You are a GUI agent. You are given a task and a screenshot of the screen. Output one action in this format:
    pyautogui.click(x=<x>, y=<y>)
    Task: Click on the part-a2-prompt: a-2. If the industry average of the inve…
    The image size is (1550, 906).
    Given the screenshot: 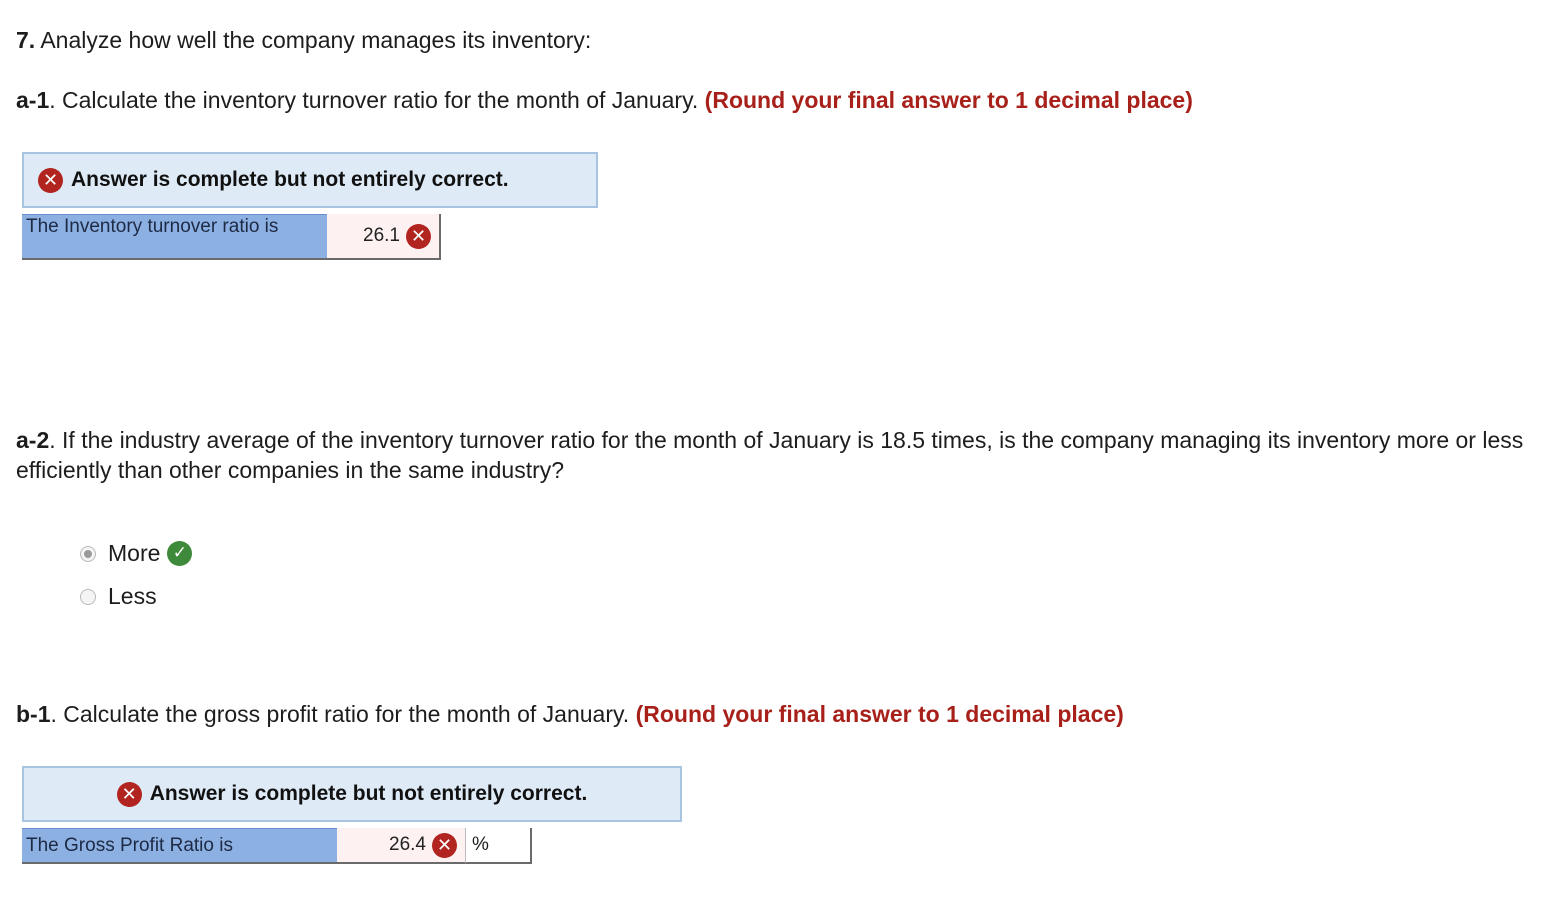 What is the action you would take?
    pyautogui.click(x=773, y=455)
    